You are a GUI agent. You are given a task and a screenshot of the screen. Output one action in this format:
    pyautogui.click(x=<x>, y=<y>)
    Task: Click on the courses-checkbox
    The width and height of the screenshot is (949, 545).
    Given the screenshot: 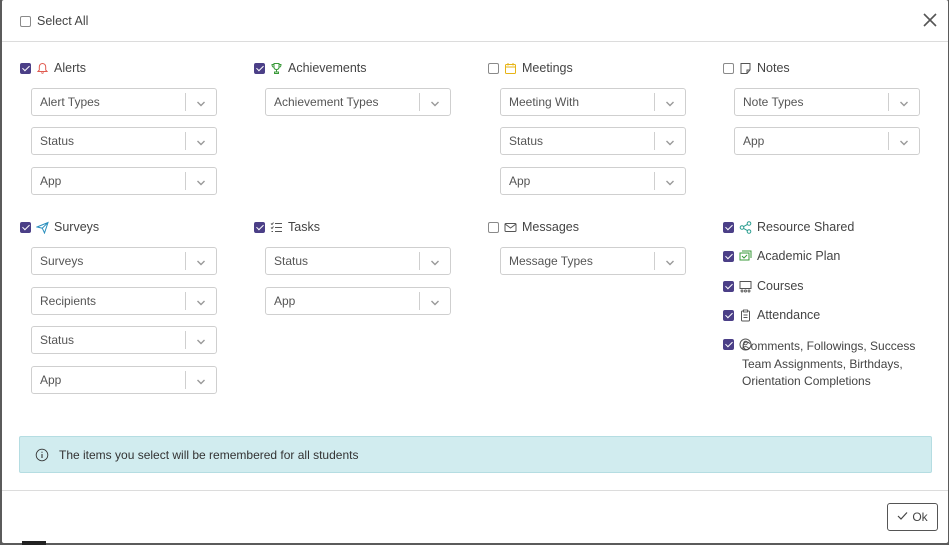 What is the action you would take?
    pyautogui.click(x=728, y=286)
    